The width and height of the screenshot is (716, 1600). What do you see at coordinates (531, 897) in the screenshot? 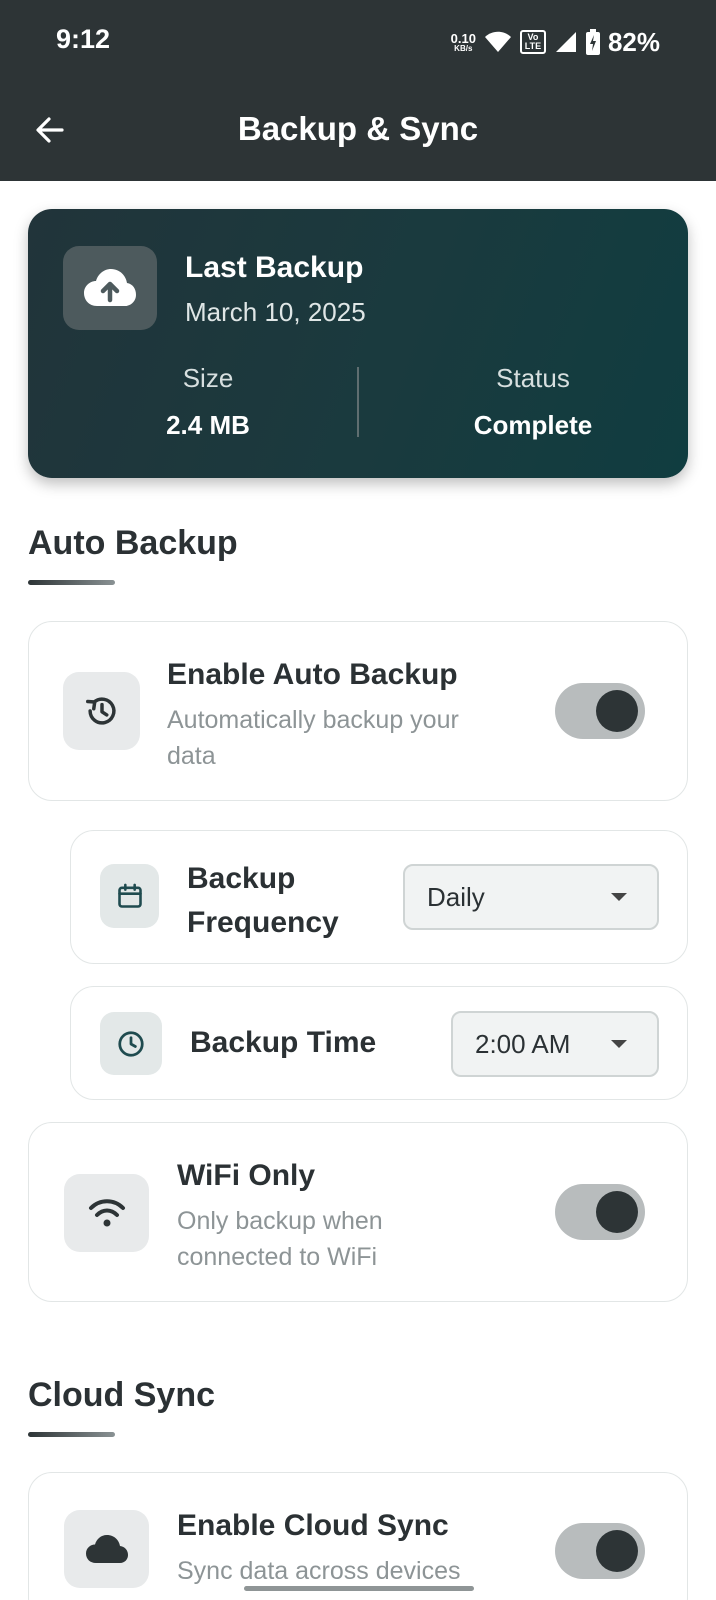
I see `backup-frequency-select: Daily` at bounding box center [531, 897].